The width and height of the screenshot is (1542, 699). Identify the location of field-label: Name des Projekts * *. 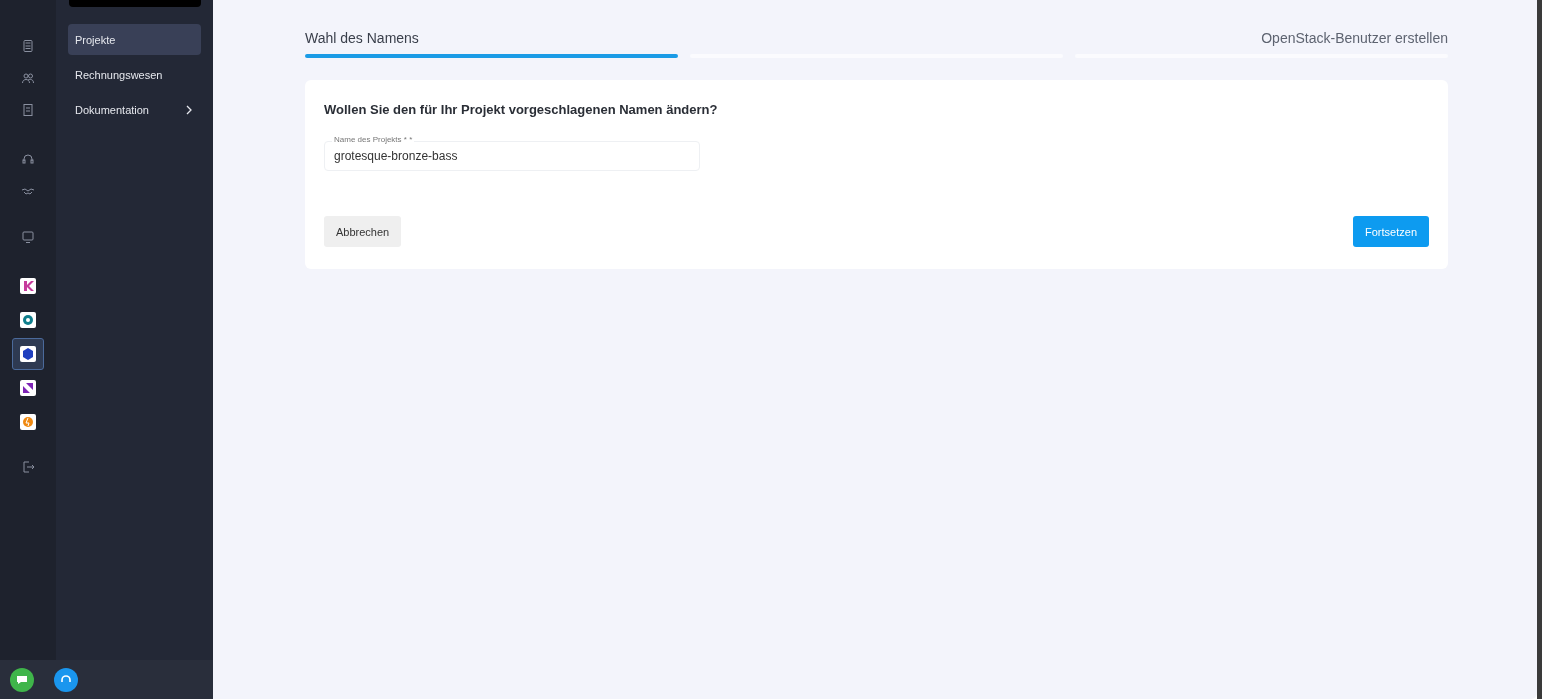
(373, 139).